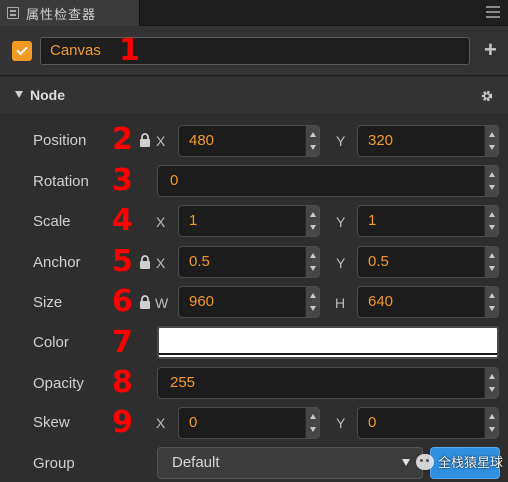  I want to click on skew-label: Skew, so click(51, 422).